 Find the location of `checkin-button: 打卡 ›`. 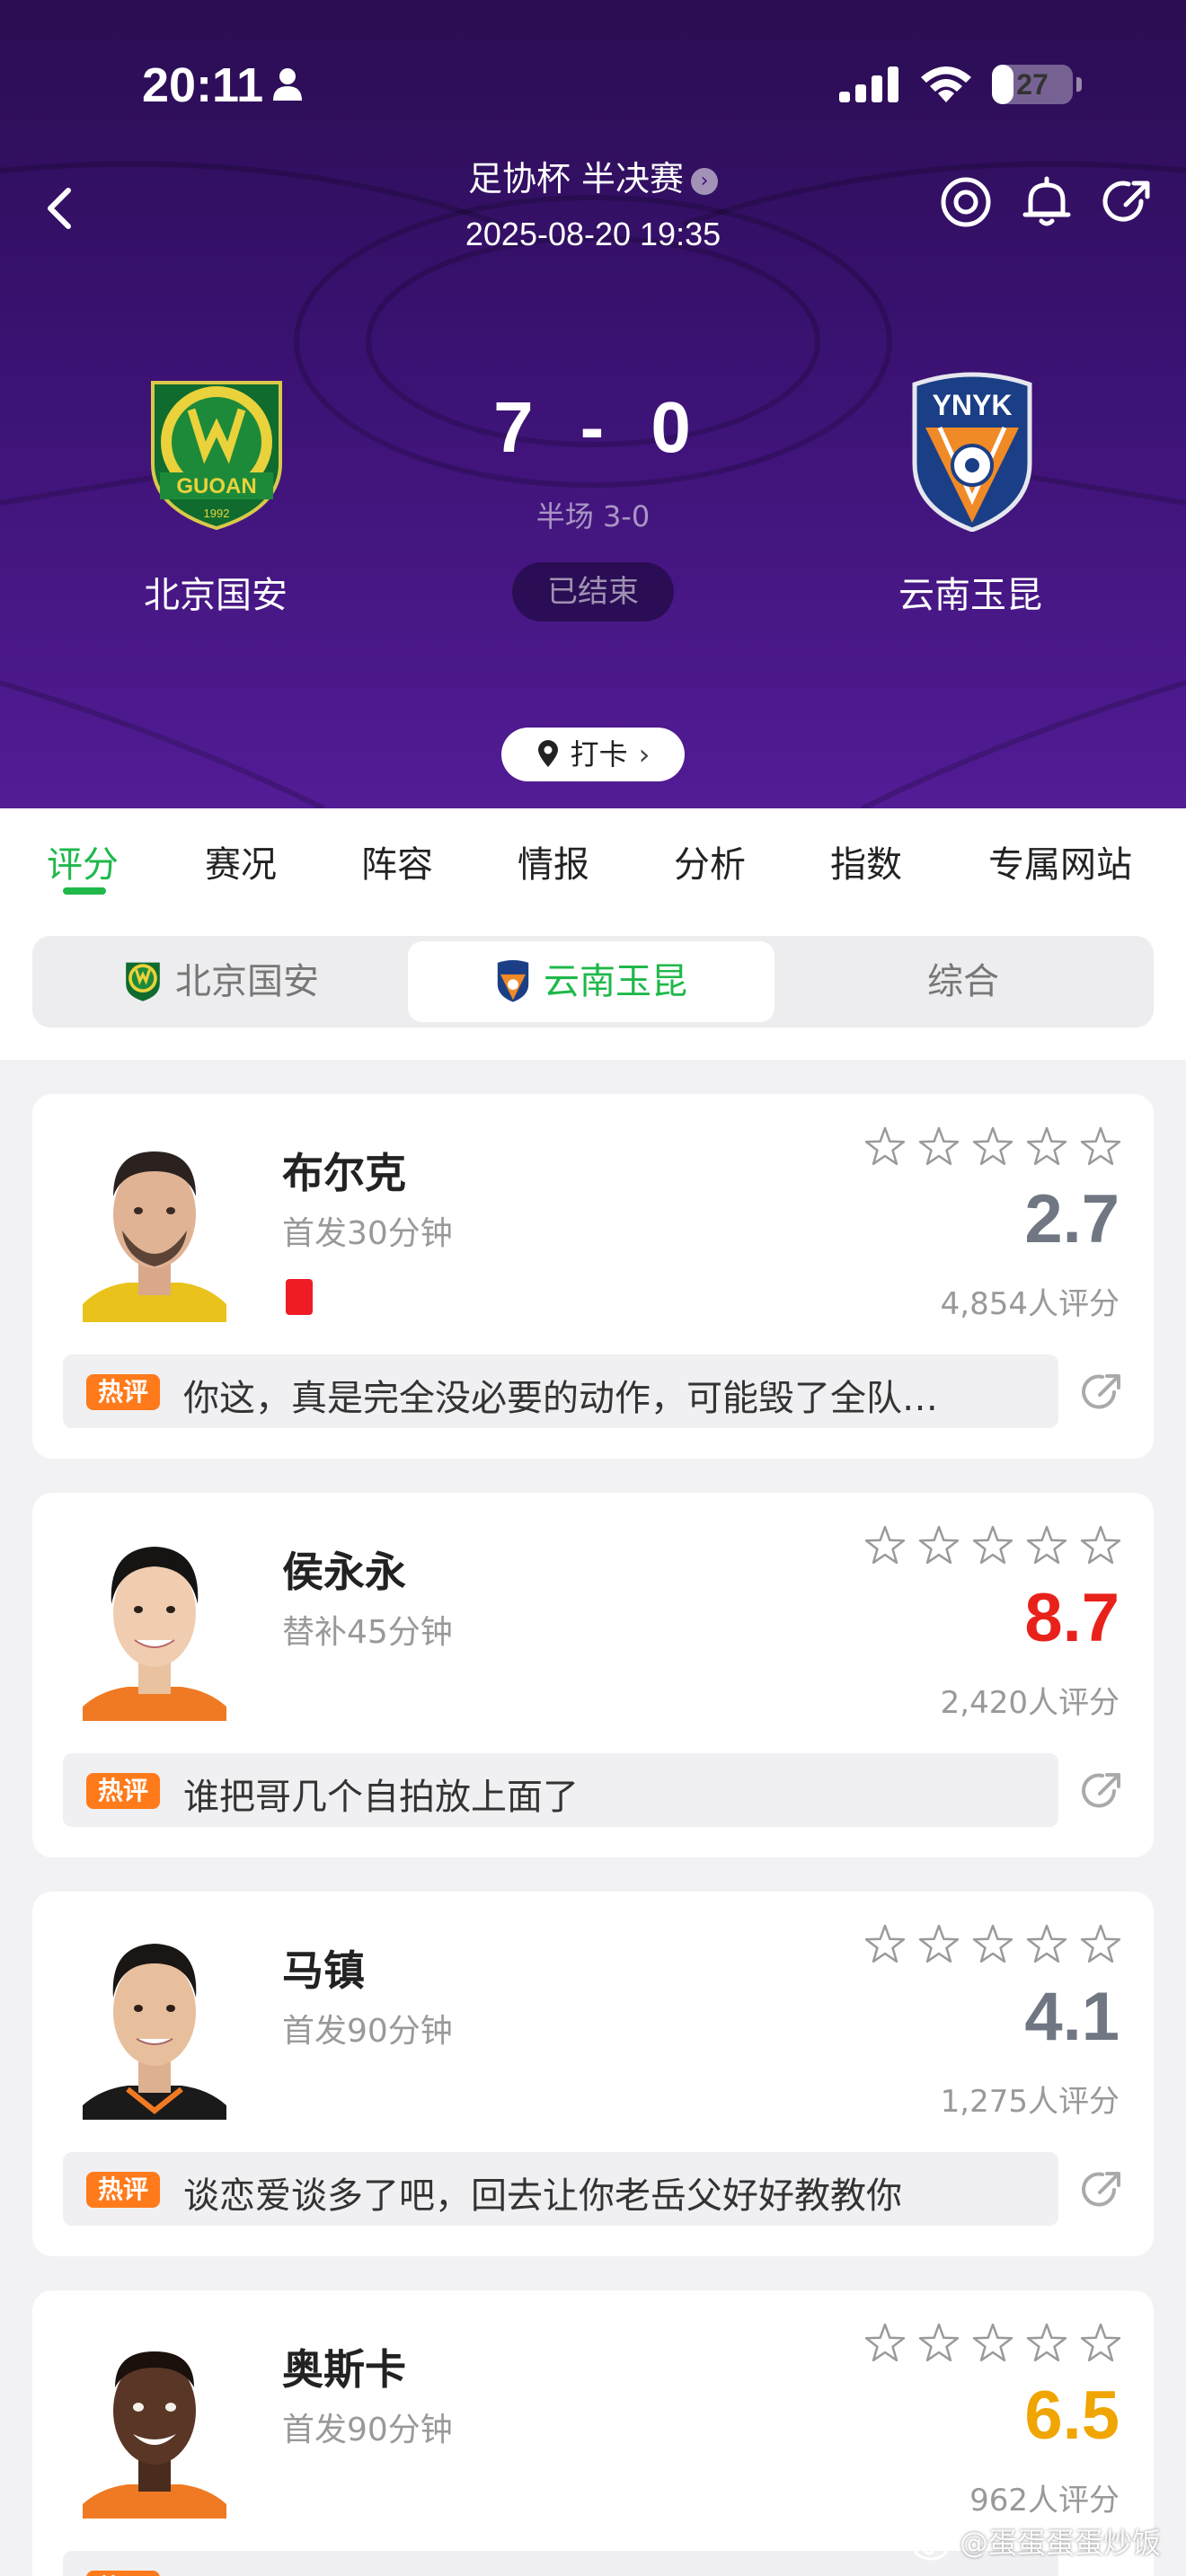

checkin-button: 打卡 › is located at coordinates (593, 754).